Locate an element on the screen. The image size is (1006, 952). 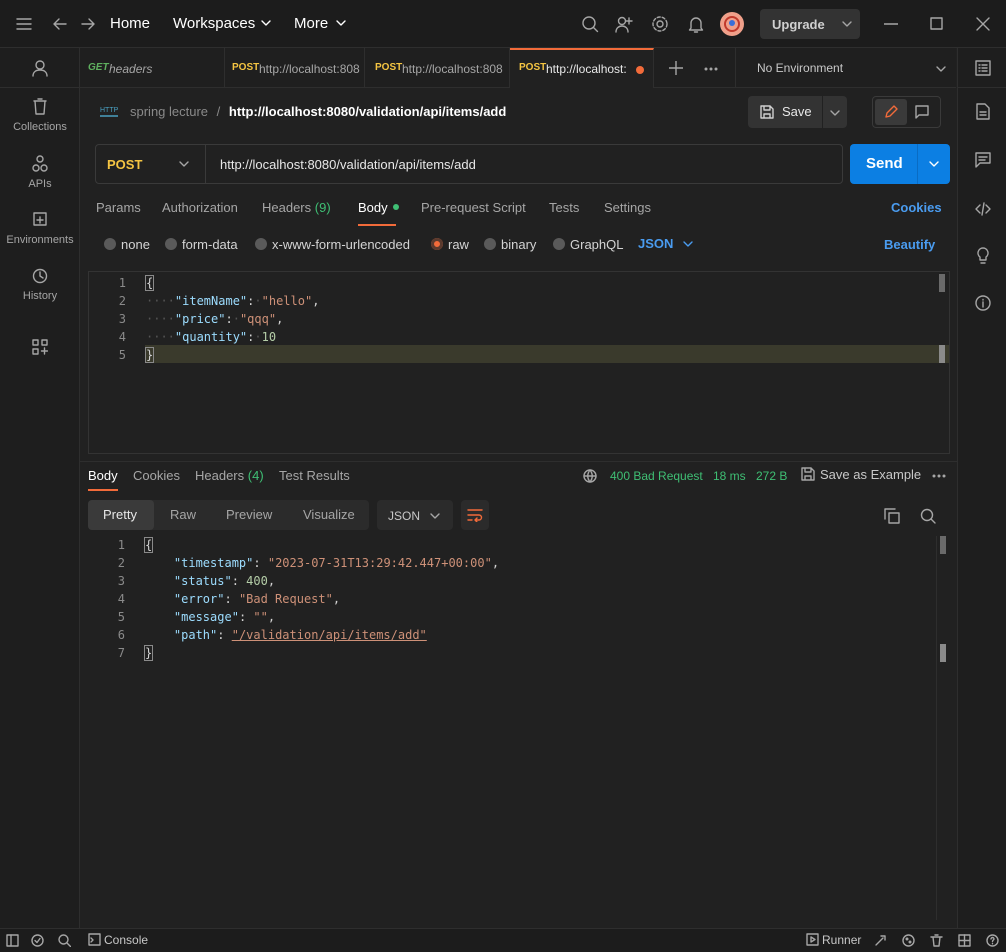
view-visualize: Visualize is located at coordinates (329, 514).